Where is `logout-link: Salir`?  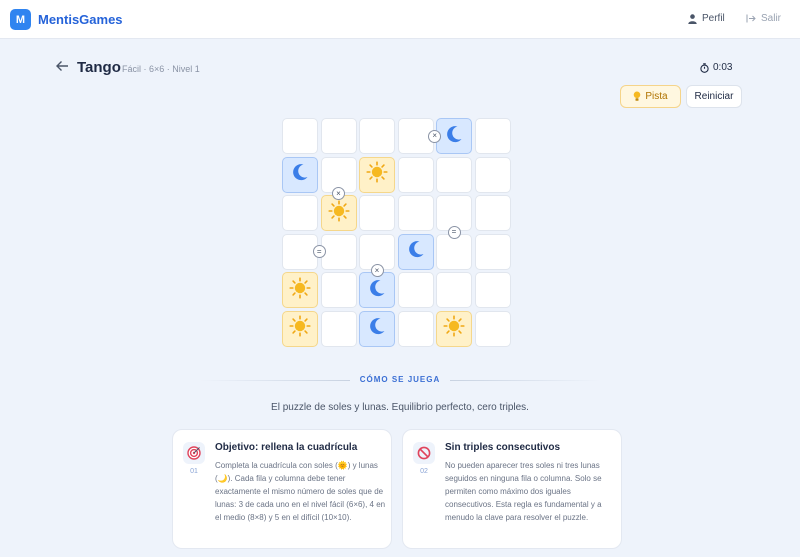 logout-link: Salir is located at coordinates (763, 18).